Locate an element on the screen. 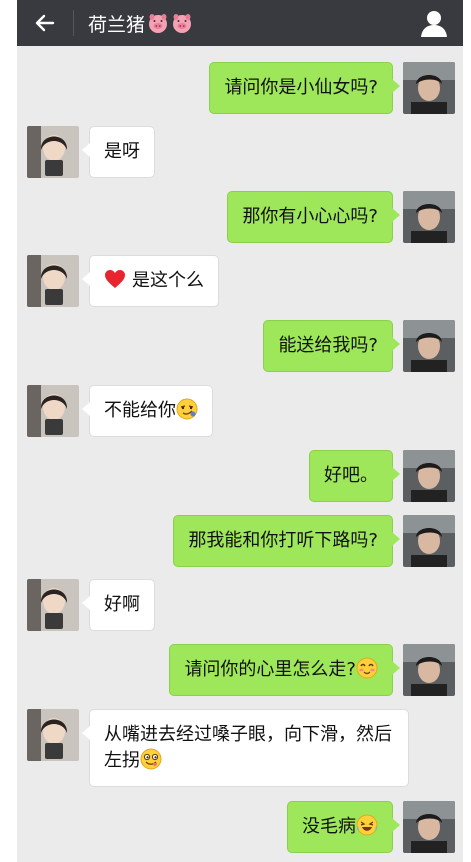 The height and width of the screenshot is (862, 471). sent-bubble: 能送给我吗? is located at coordinates (331, 346).